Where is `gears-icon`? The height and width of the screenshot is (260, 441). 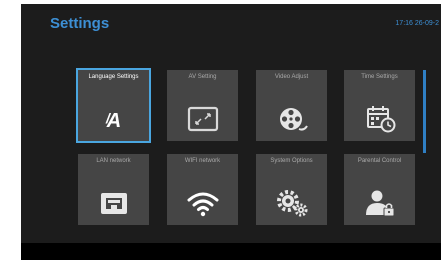
gears-icon is located at coordinates (292, 203).